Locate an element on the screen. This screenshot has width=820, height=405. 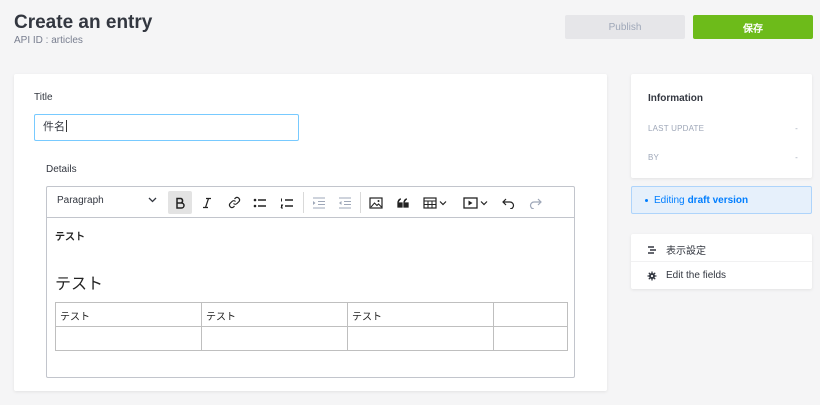
display-settings-label: 表示設定 is located at coordinates (686, 251).